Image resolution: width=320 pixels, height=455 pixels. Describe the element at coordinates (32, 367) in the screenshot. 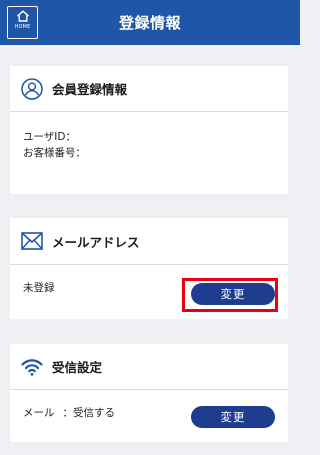

I see `wifi-icon` at that location.